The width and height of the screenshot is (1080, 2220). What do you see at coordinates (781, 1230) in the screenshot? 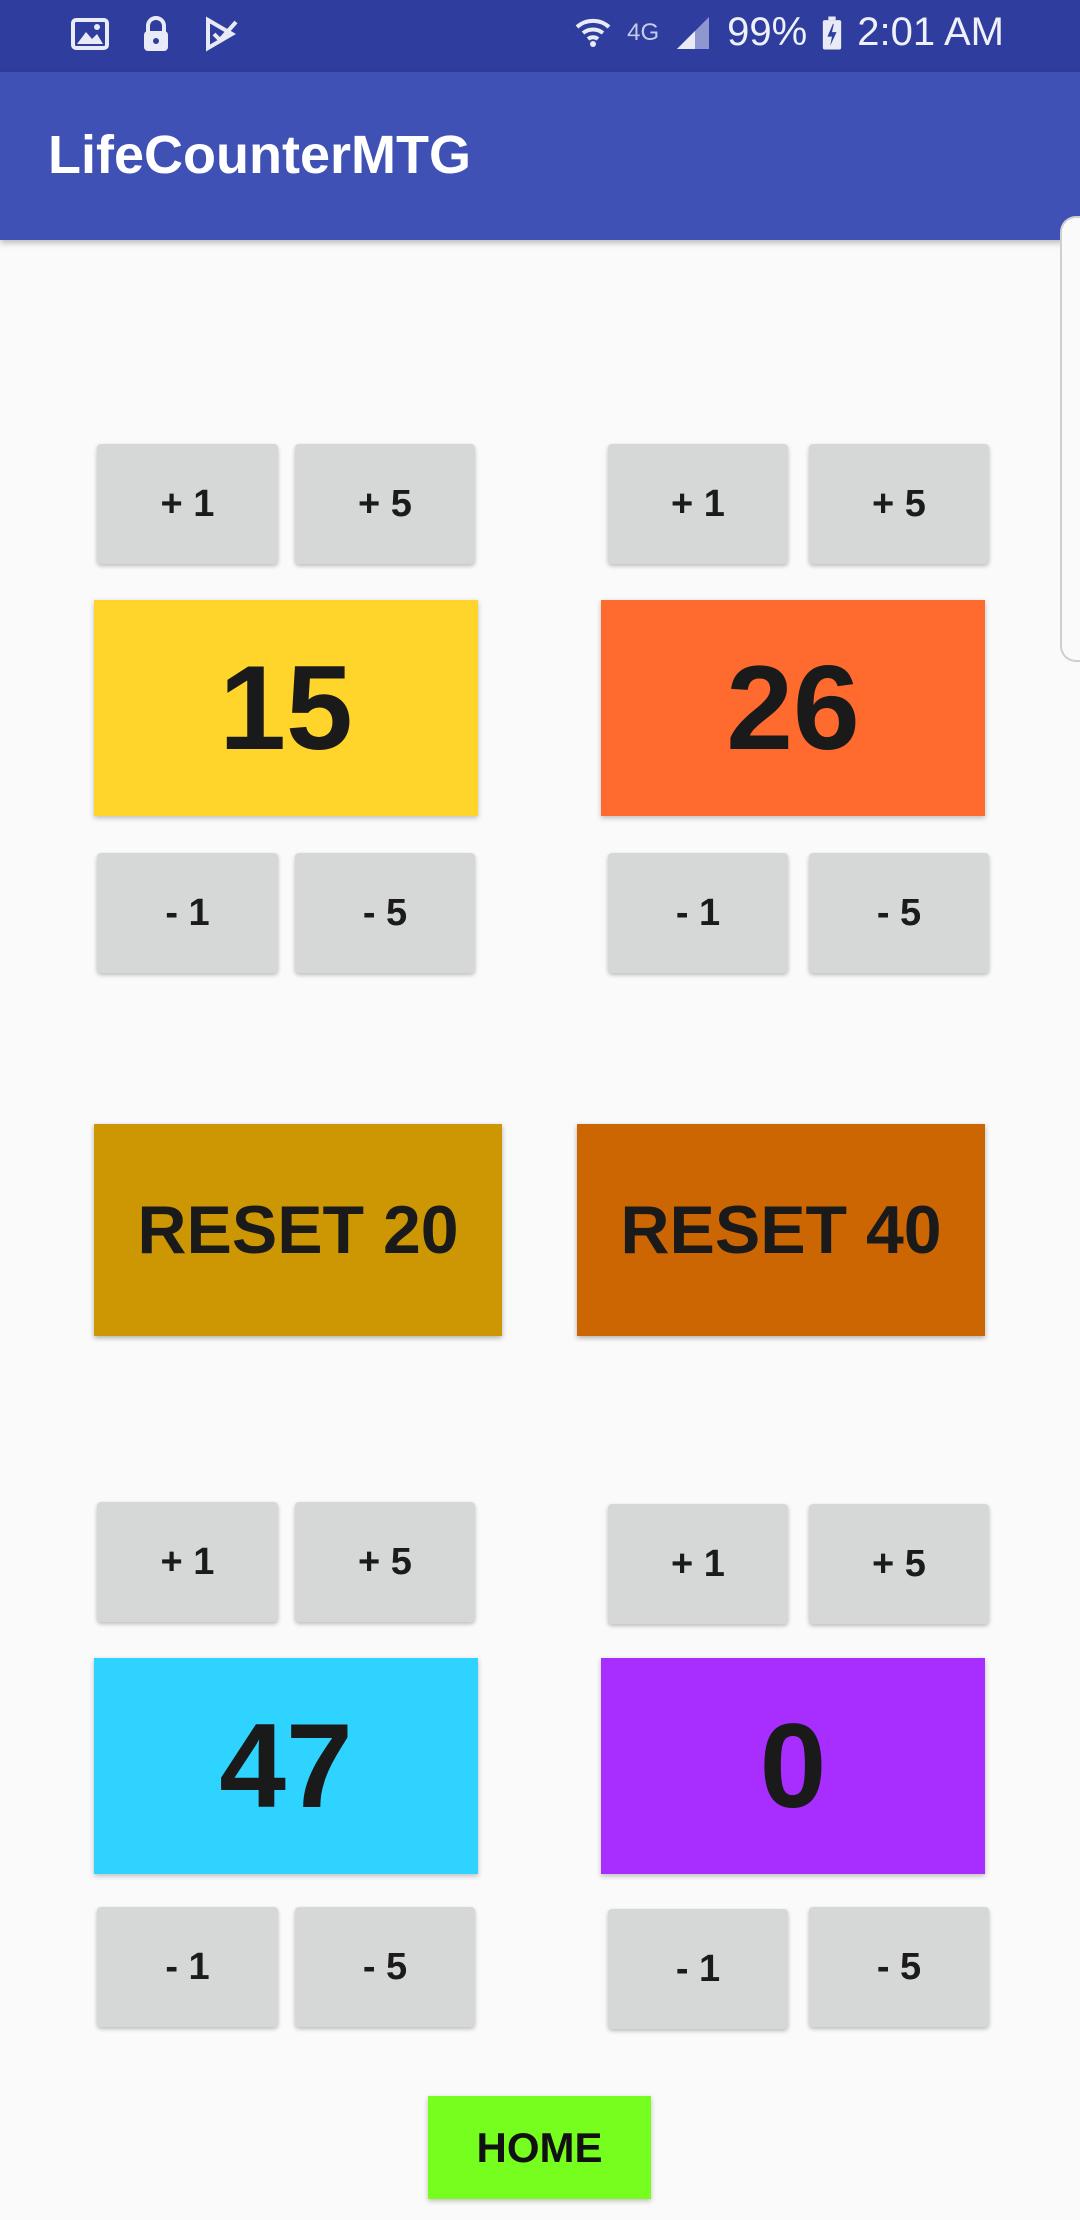
I see `reset-40-button: RESET 40` at bounding box center [781, 1230].